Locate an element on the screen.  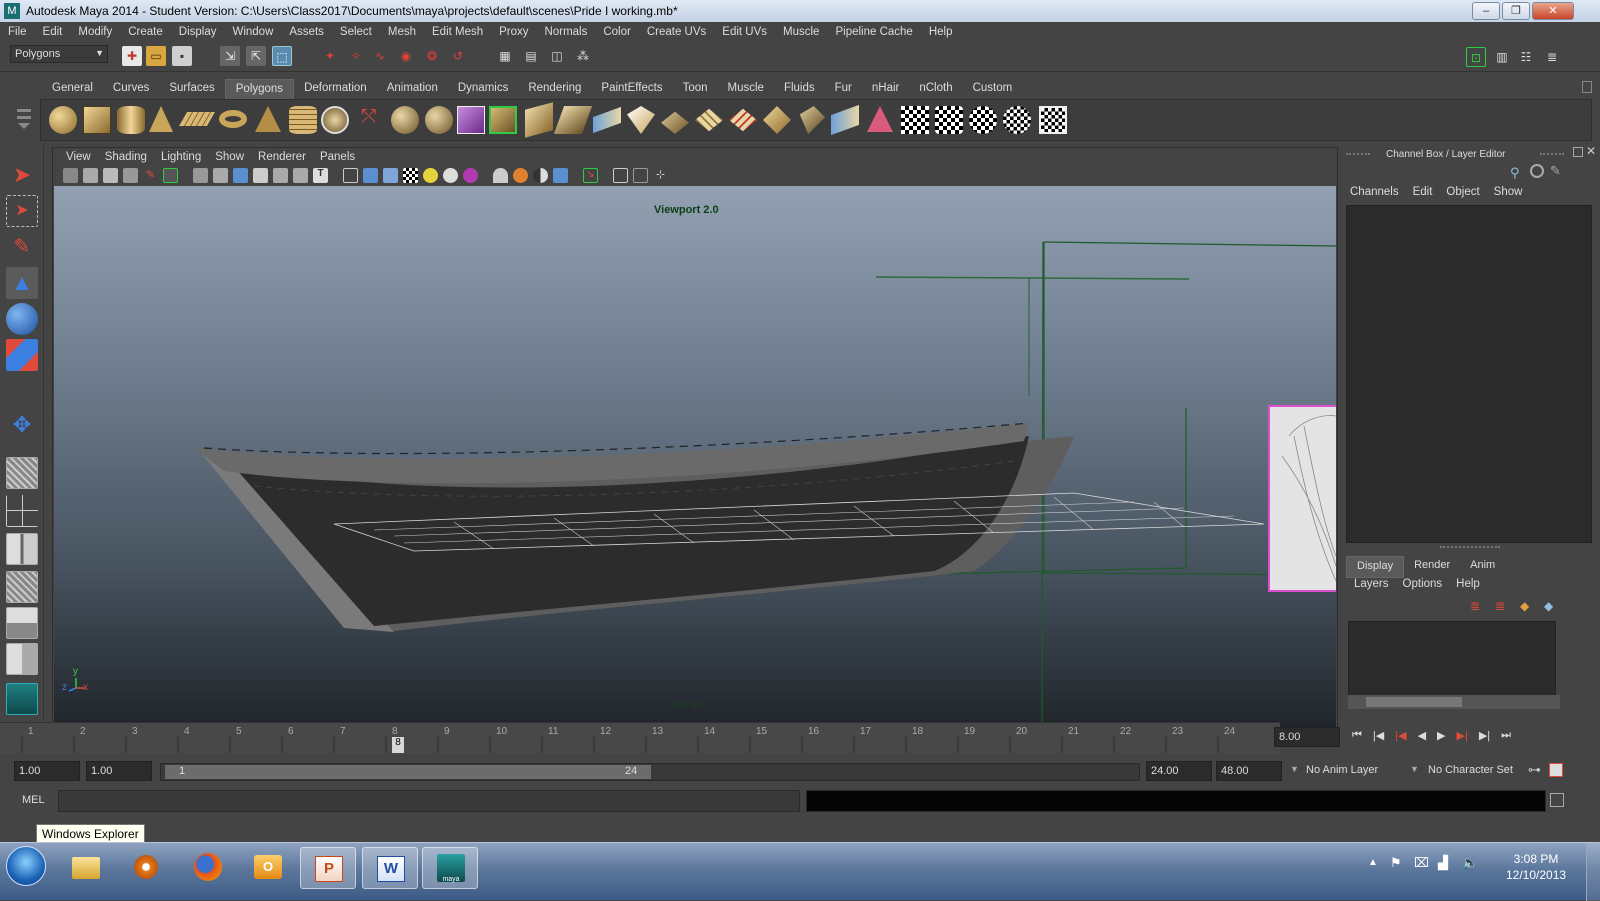
safe-title-icon: T is located at coordinates (320, 175).